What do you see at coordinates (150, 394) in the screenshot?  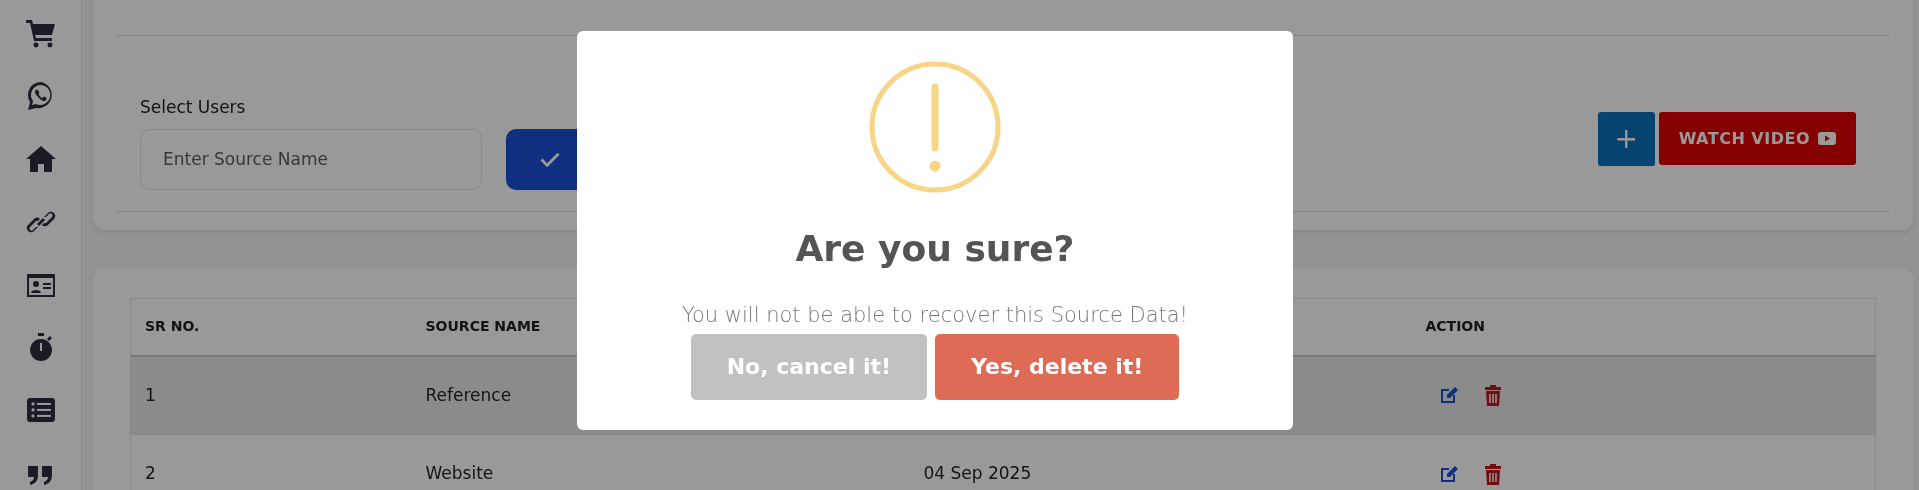 I see `table-cell: 1` at bounding box center [150, 394].